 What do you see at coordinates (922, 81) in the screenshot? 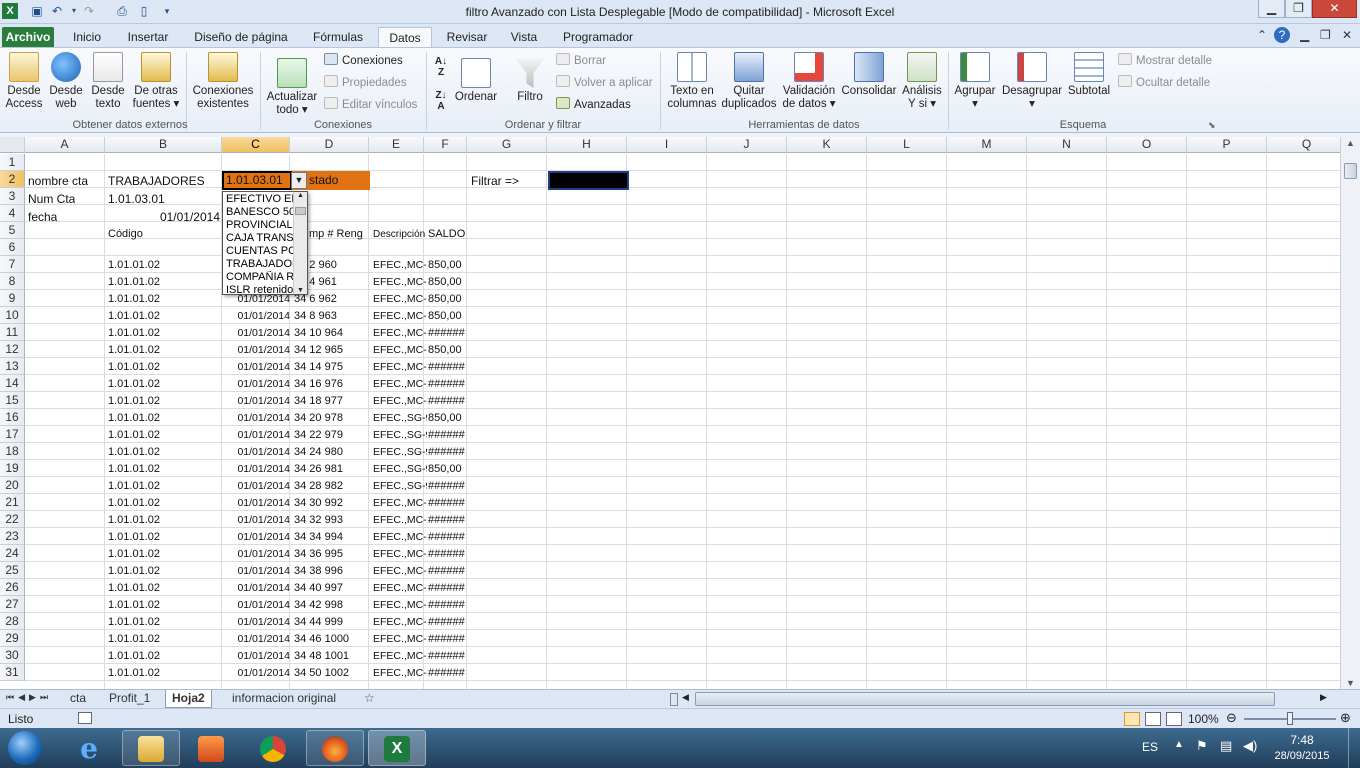
I see `analisis-y-si-button: Análisis Y si ▾` at bounding box center [922, 81].